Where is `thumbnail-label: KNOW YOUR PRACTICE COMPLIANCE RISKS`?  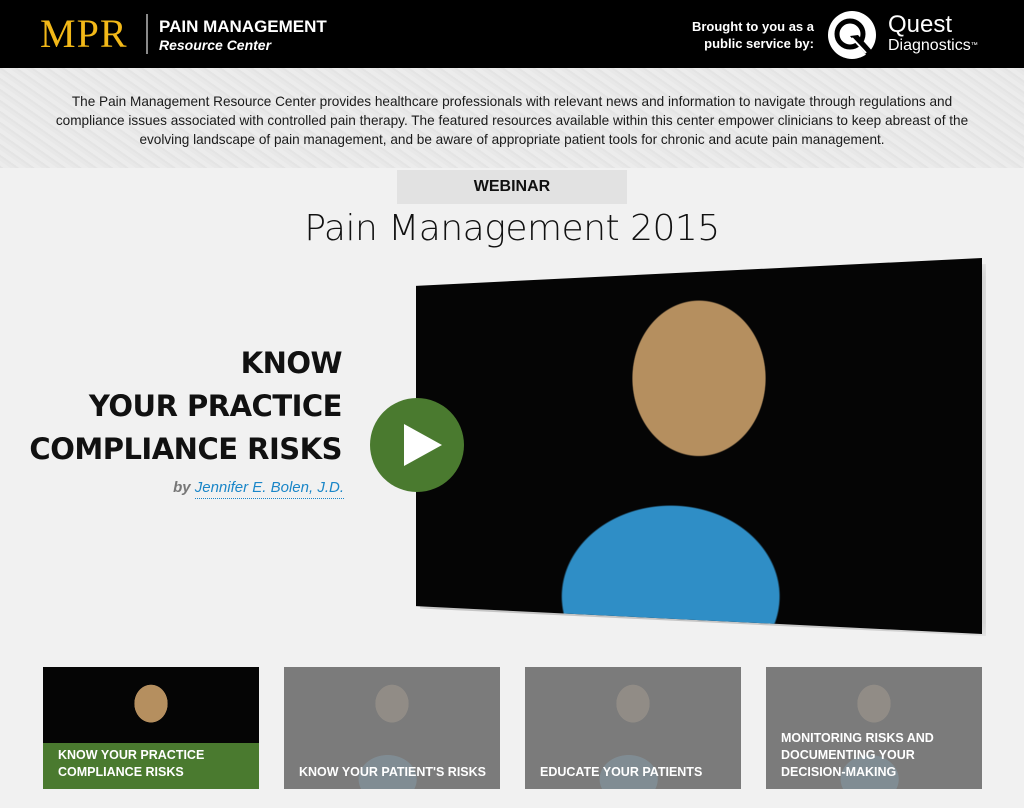 thumbnail-label: KNOW YOUR PRACTICE COMPLIANCE RISKS is located at coordinates (131, 763).